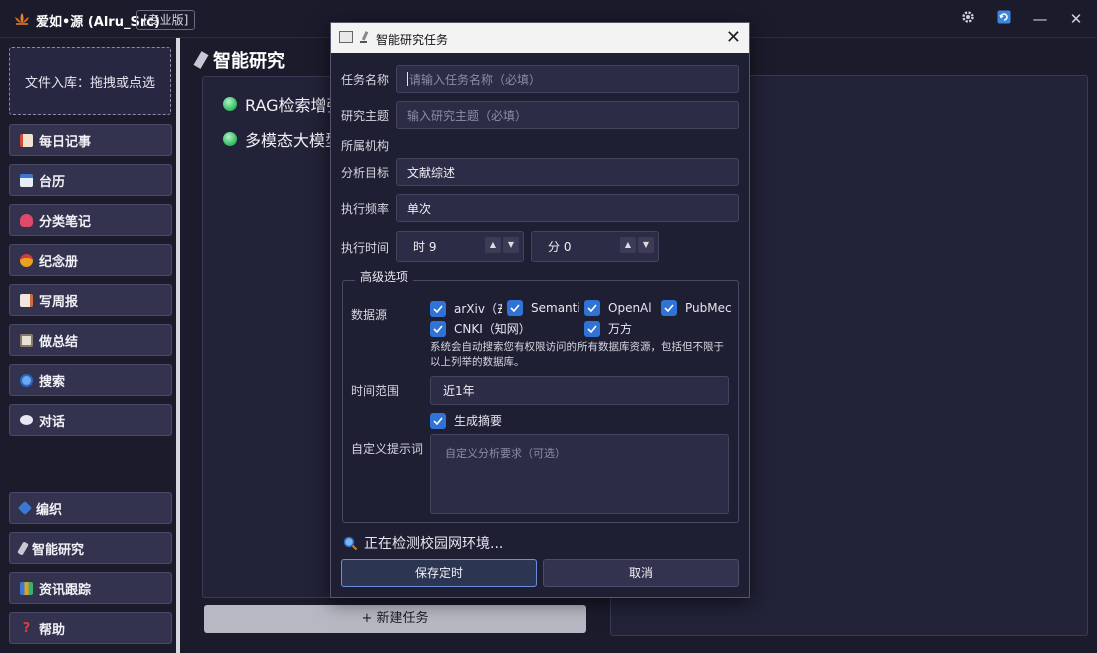 The image size is (1097, 653). What do you see at coordinates (365, 173) in the screenshot?
I see `goal-label: 分析目标` at bounding box center [365, 173].